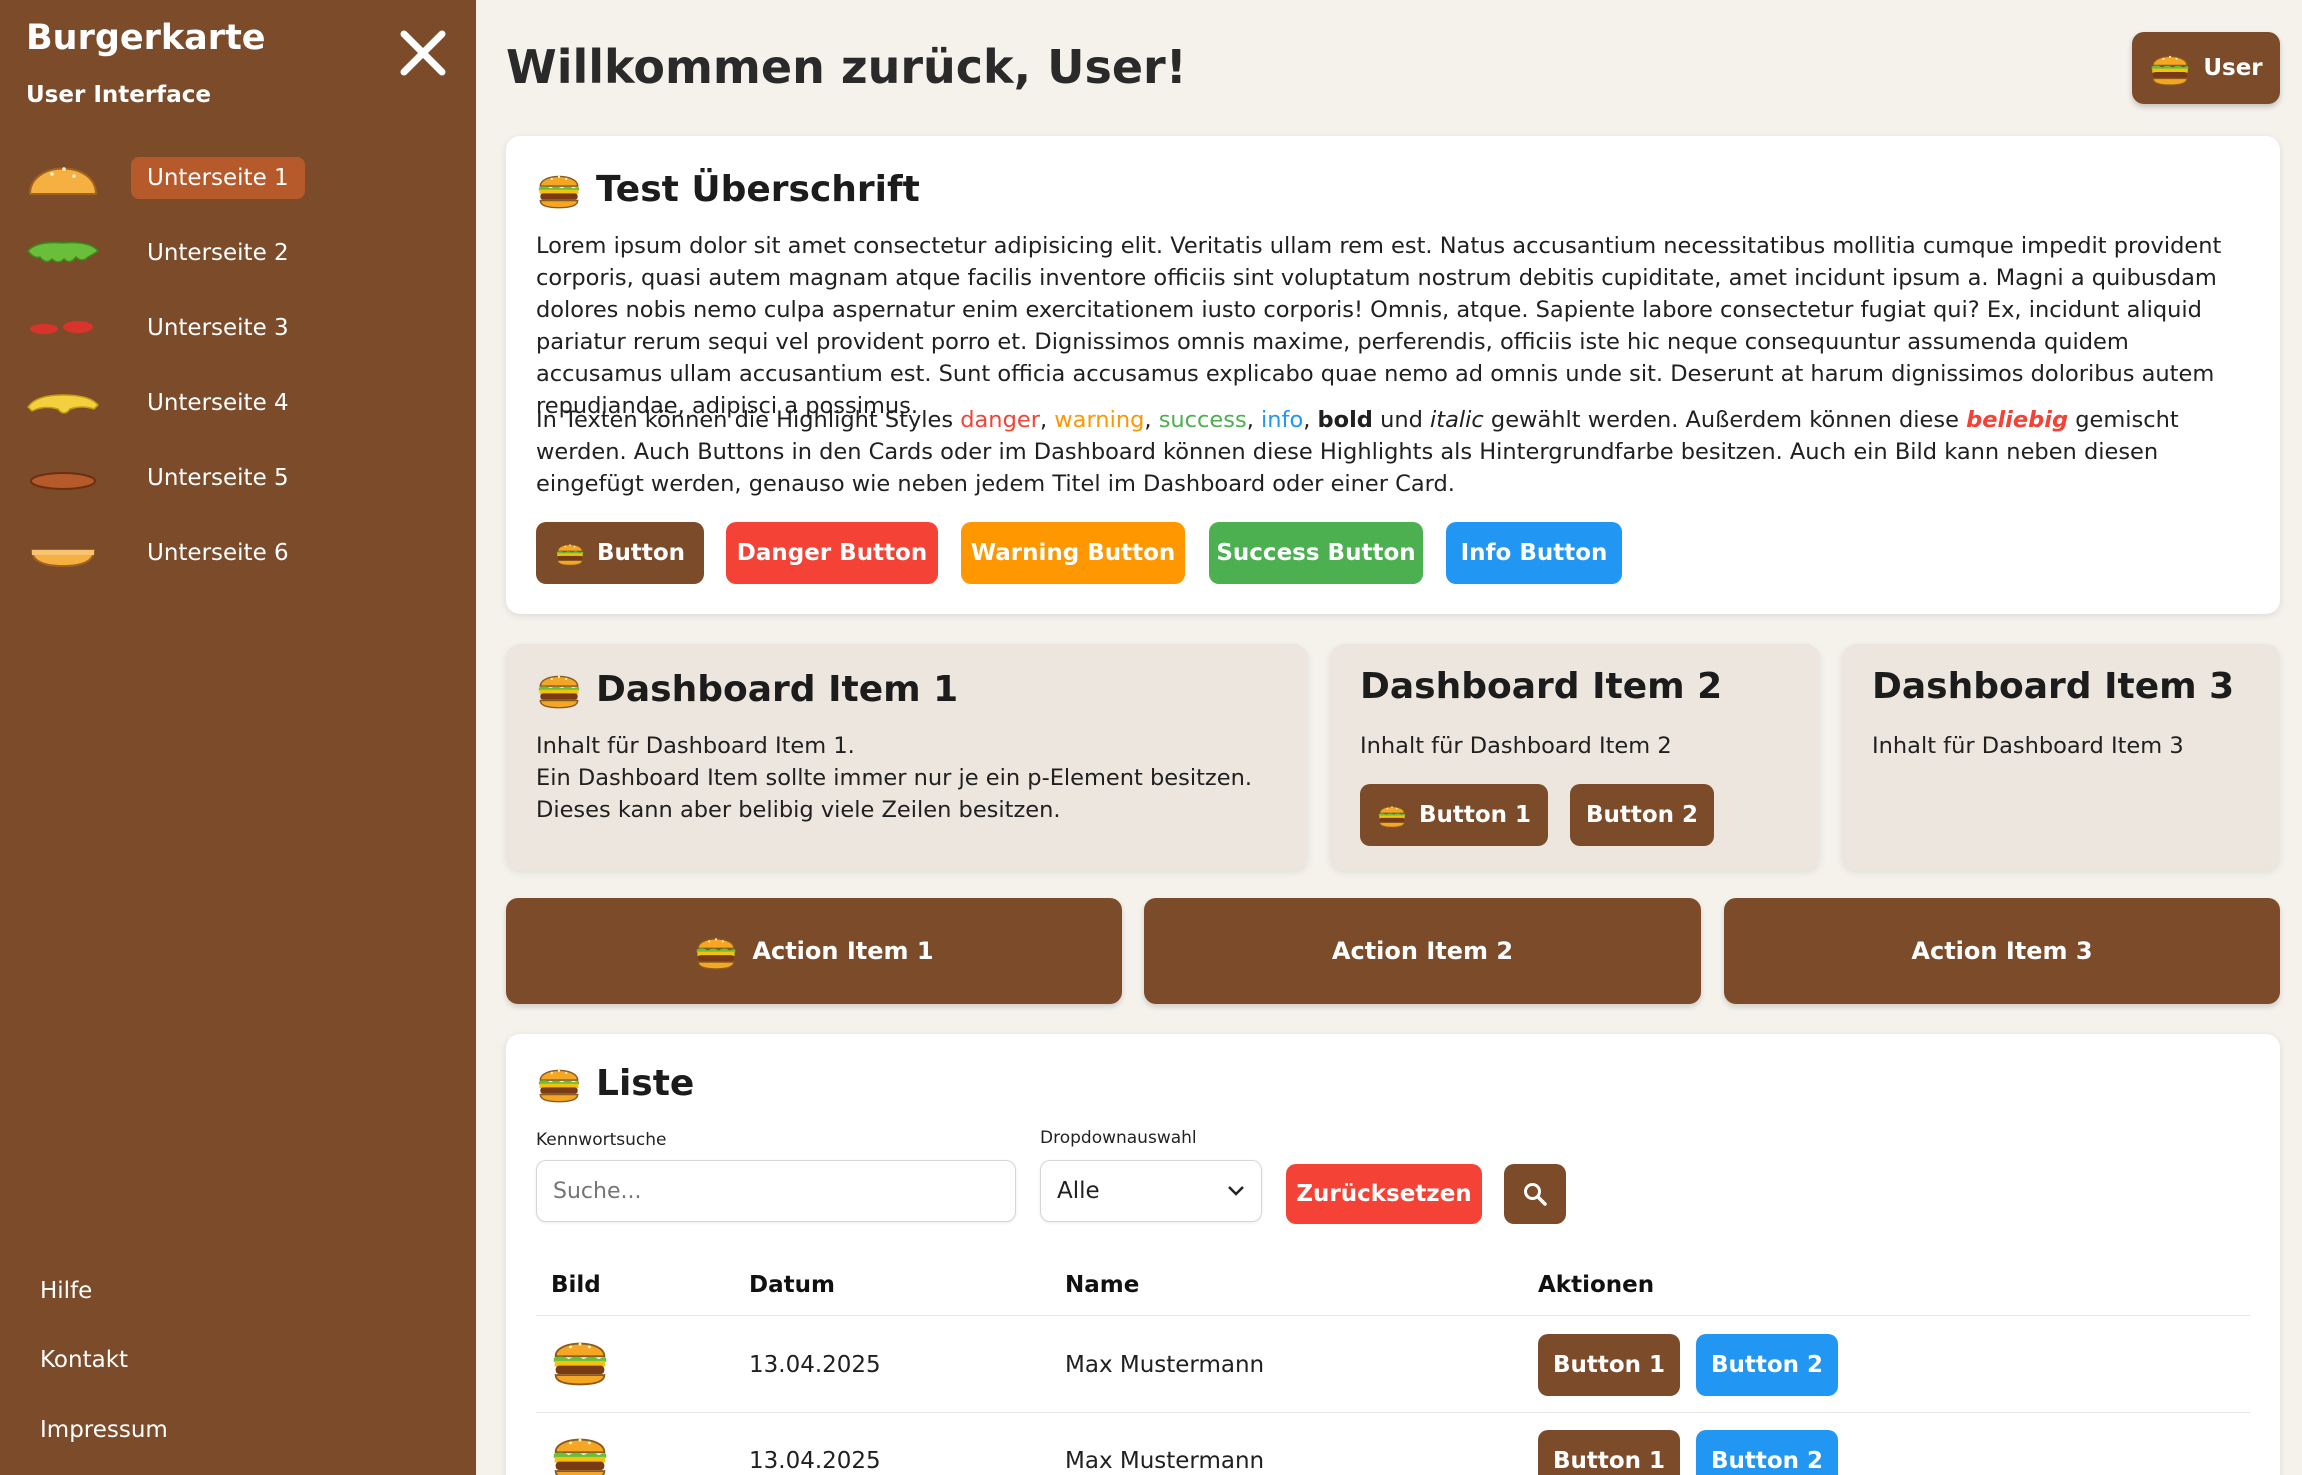  What do you see at coordinates (1078, 1191) in the screenshot?
I see `dropdown-value: Alle` at bounding box center [1078, 1191].